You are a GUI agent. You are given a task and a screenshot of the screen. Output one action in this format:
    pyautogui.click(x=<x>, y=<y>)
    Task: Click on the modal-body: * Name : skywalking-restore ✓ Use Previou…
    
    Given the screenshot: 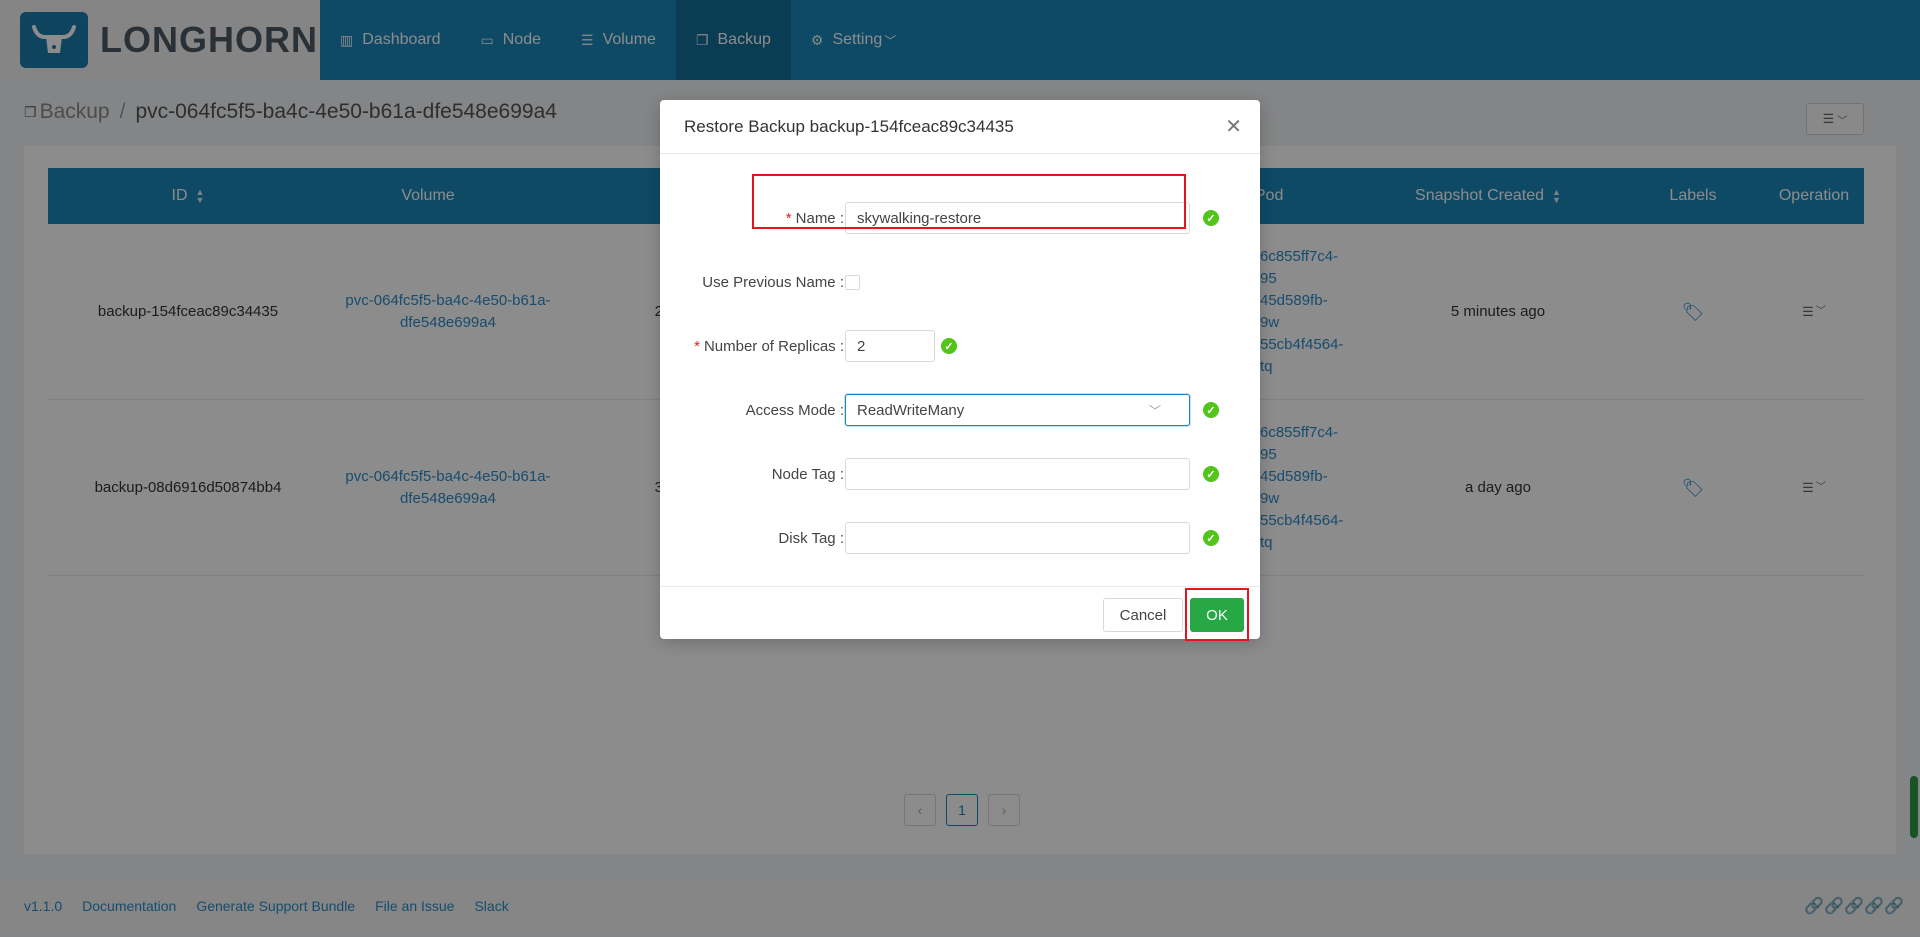 What is the action you would take?
    pyautogui.click(x=960, y=370)
    